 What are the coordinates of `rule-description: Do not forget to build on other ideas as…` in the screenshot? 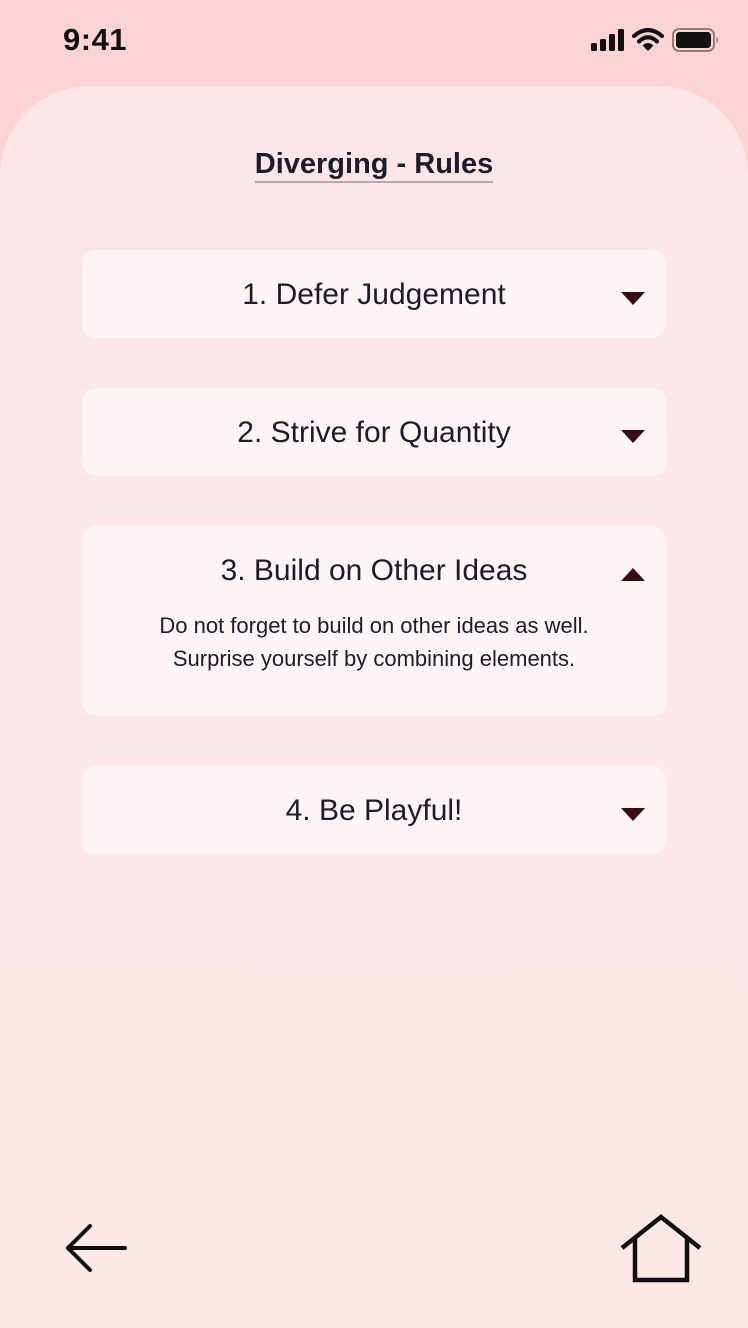 It's located at (374, 642).